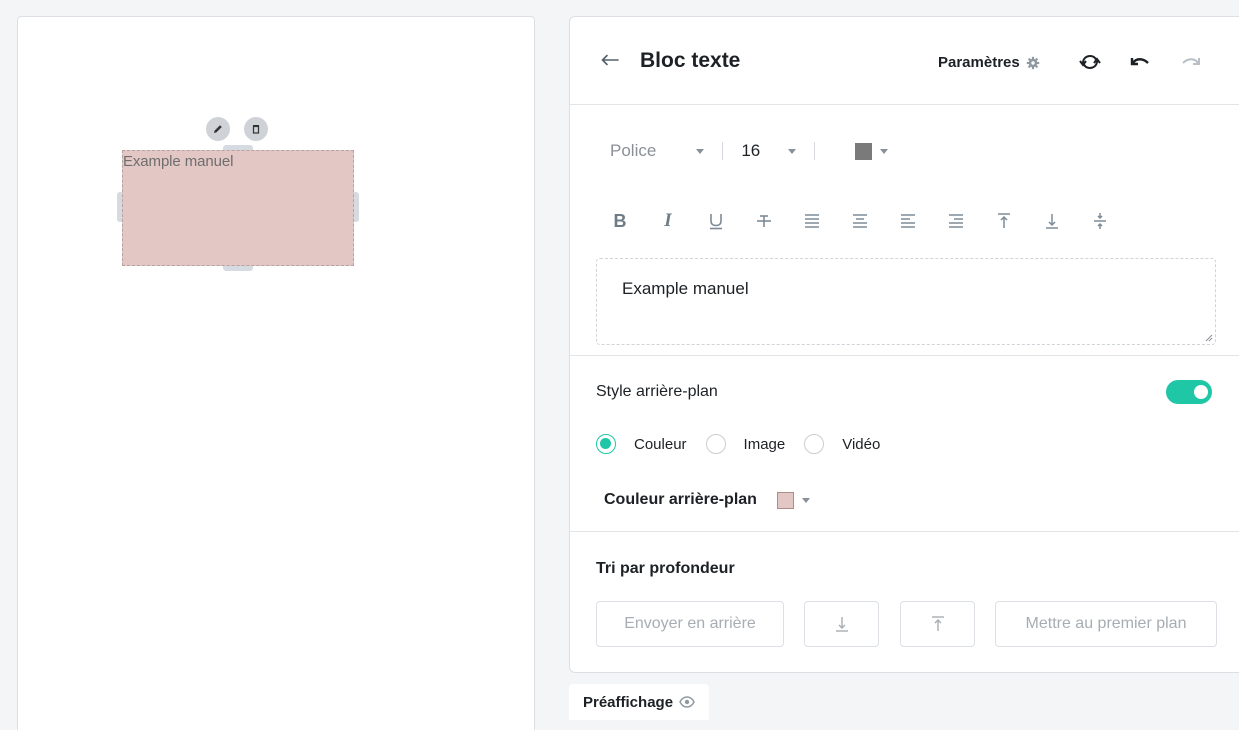  I want to click on radio-couleur-label: Couleur, so click(660, 444).